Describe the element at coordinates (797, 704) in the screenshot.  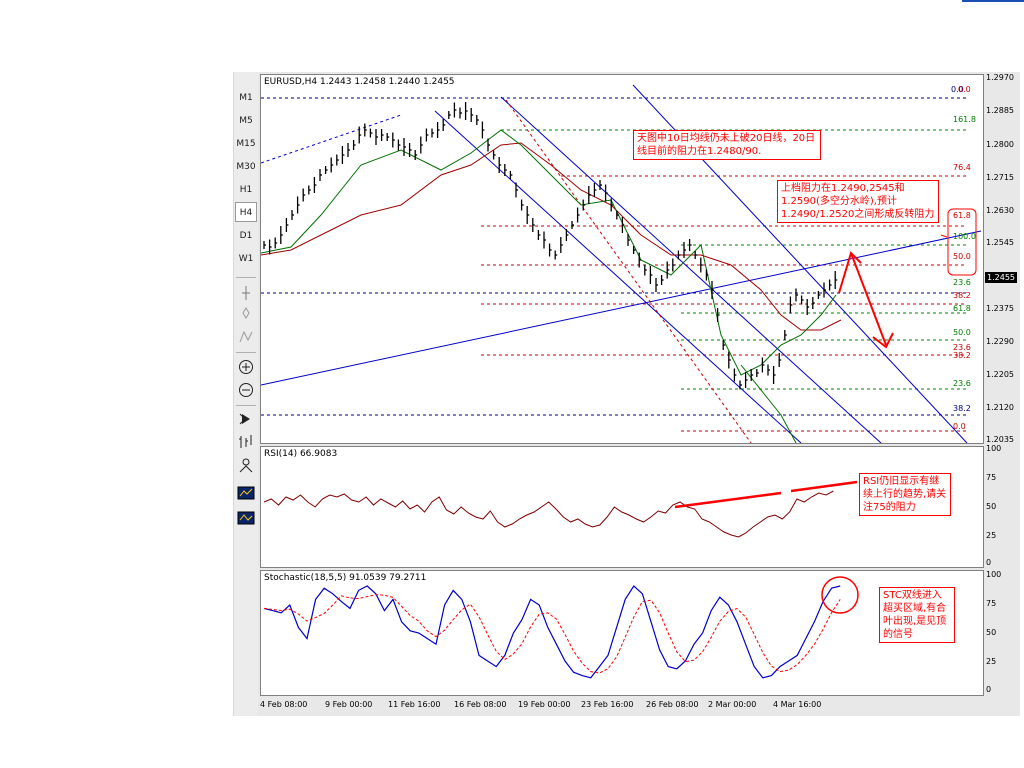
I see `time-tick: 4 Mar 16:00` at that location.